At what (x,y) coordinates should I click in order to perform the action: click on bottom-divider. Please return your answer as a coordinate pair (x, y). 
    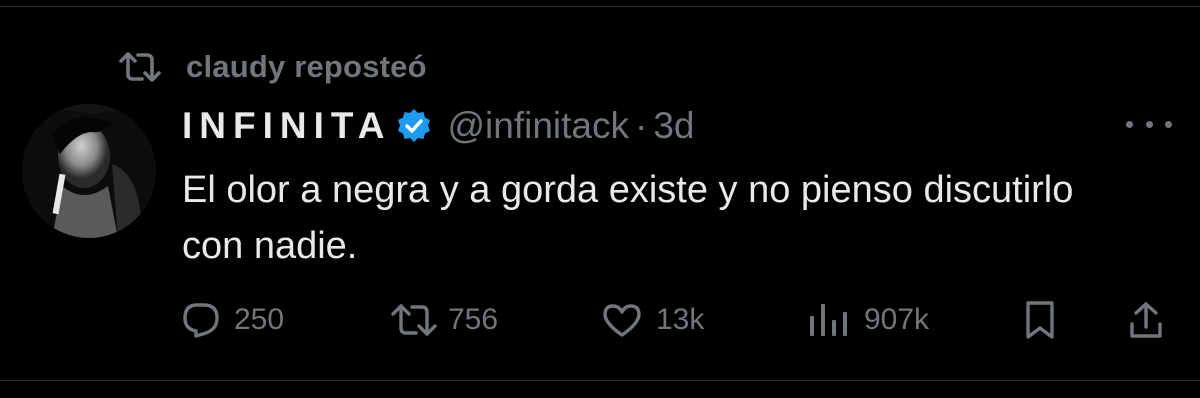
    Looking at the image, I should click on (600, 389).